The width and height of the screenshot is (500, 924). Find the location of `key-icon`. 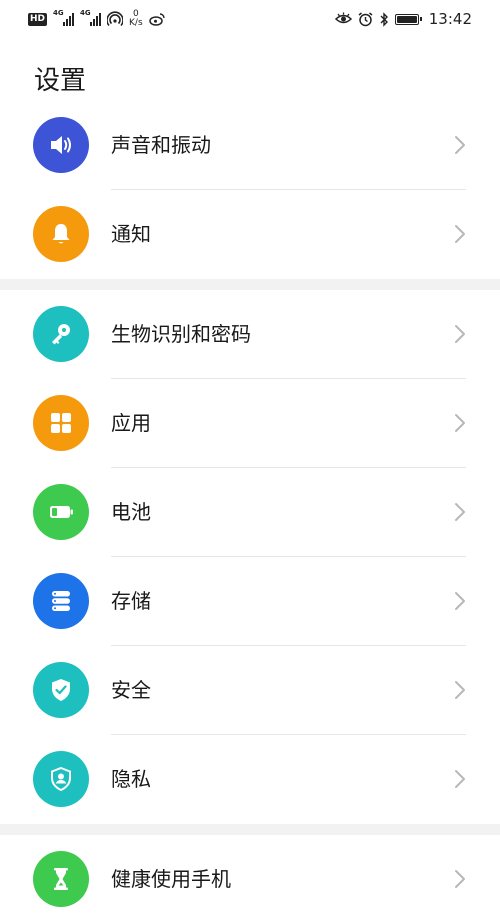

key-icon is located at coordinates (61, 334).